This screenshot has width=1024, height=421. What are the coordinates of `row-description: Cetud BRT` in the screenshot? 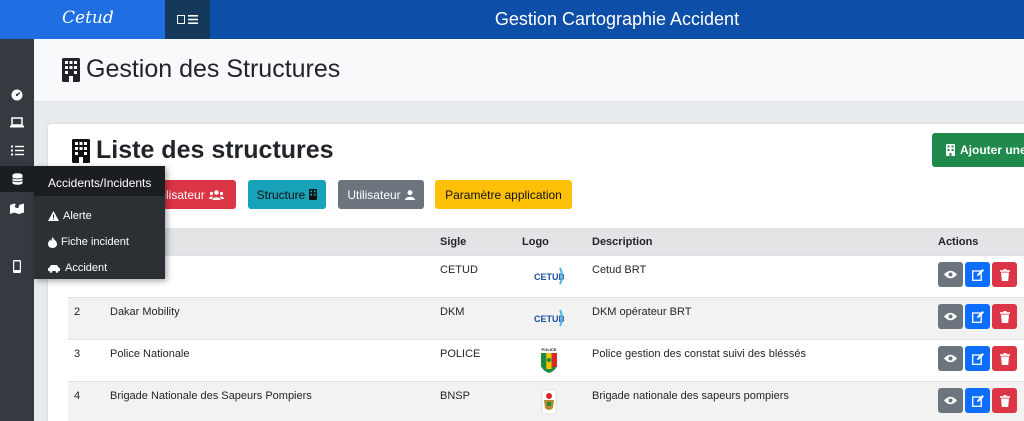 It's located at (619, 270).